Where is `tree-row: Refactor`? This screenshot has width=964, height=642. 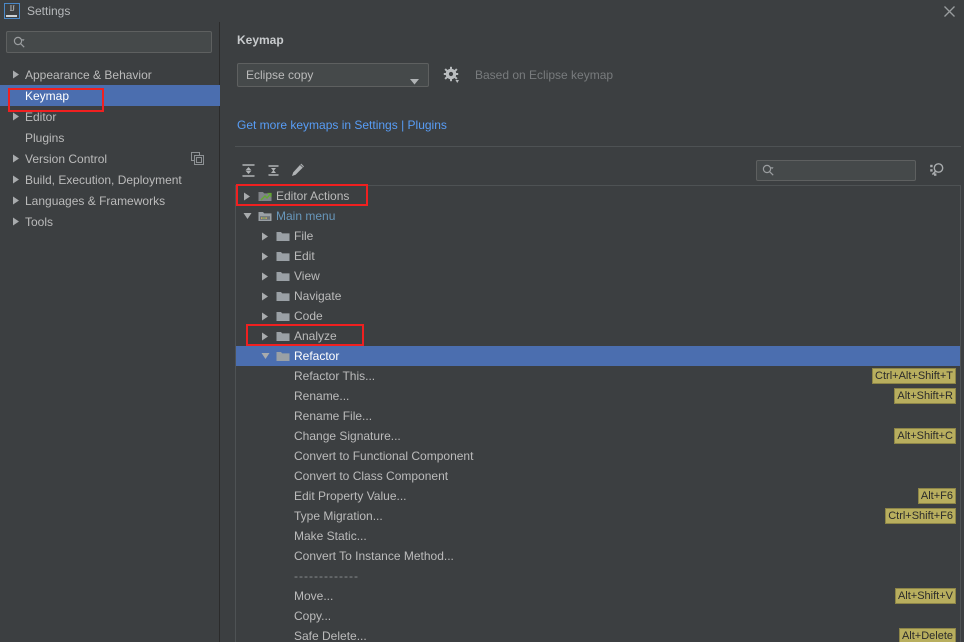 tree-row: Refactor is located at coordinates (598, 356).